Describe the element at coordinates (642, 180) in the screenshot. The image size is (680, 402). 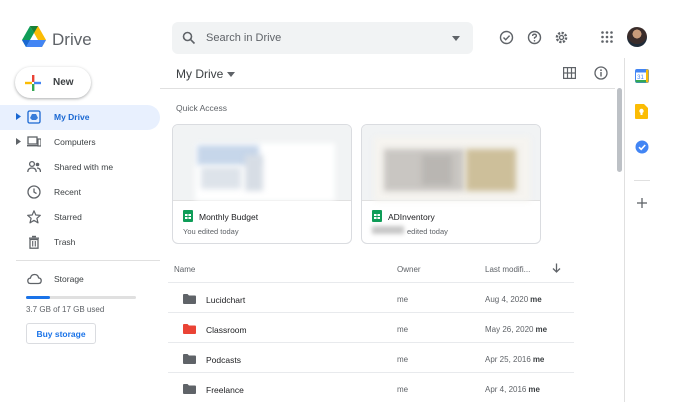
I see `side-panel-separator` at that location.